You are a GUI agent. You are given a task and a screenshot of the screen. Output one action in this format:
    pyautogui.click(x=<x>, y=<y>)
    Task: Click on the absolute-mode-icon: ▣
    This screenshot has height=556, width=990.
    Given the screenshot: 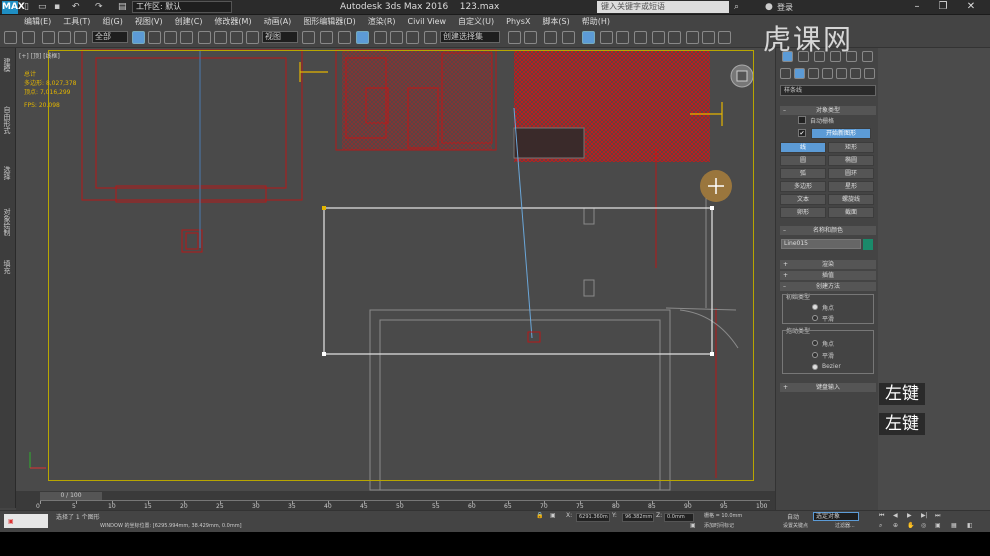 What is the action you would take?
    pyautogui.click(x=553, y=515)
    